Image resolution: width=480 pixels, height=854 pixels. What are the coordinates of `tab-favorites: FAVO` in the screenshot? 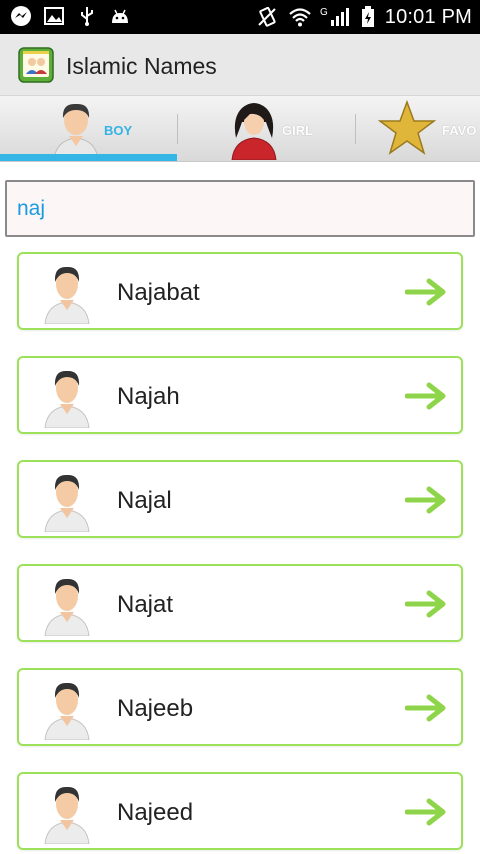 It's located at (418, 129).